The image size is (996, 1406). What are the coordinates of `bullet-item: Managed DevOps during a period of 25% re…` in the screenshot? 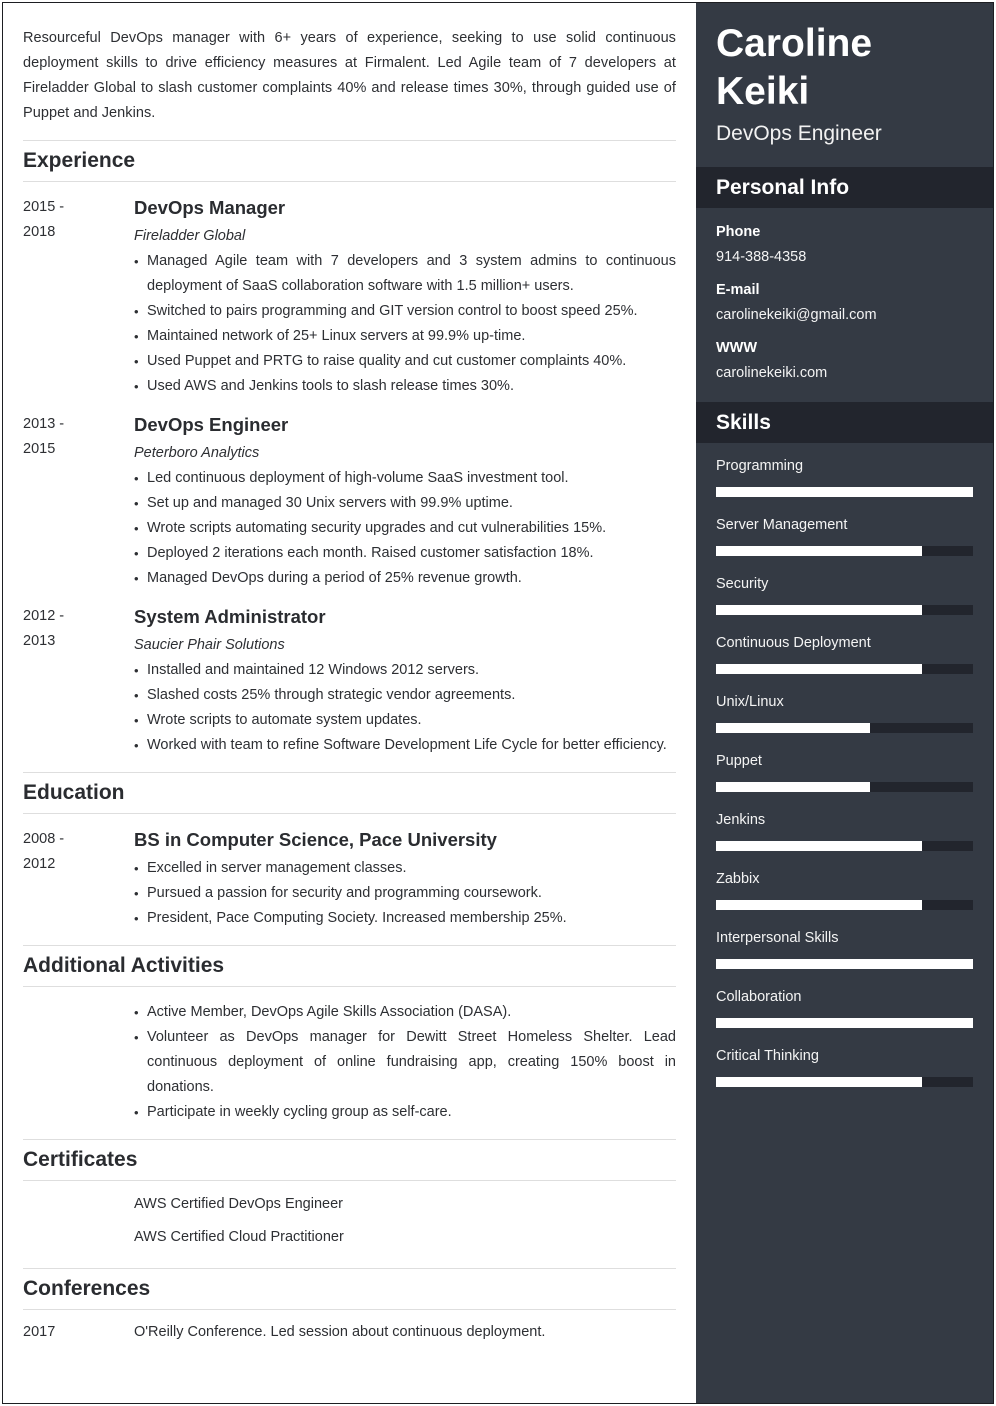 It's located at (405, 578).